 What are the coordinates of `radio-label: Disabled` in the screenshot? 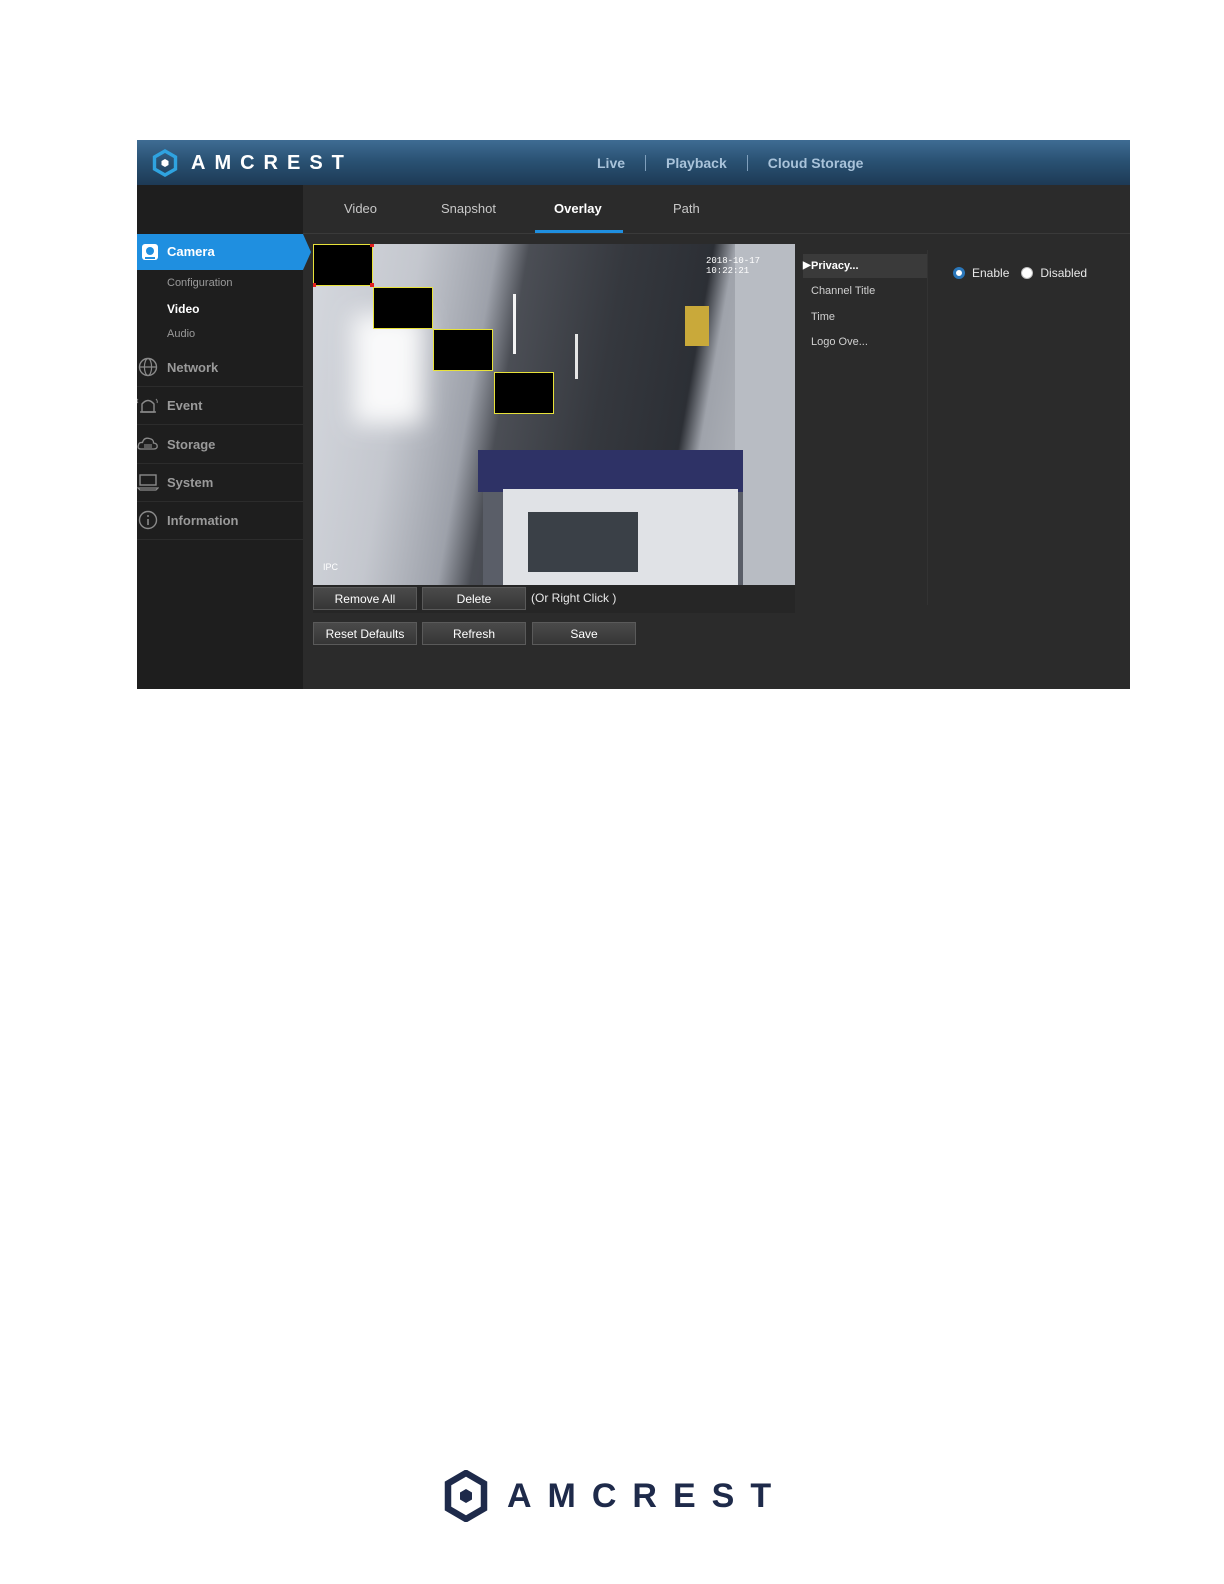 It's located at (1064, 273).